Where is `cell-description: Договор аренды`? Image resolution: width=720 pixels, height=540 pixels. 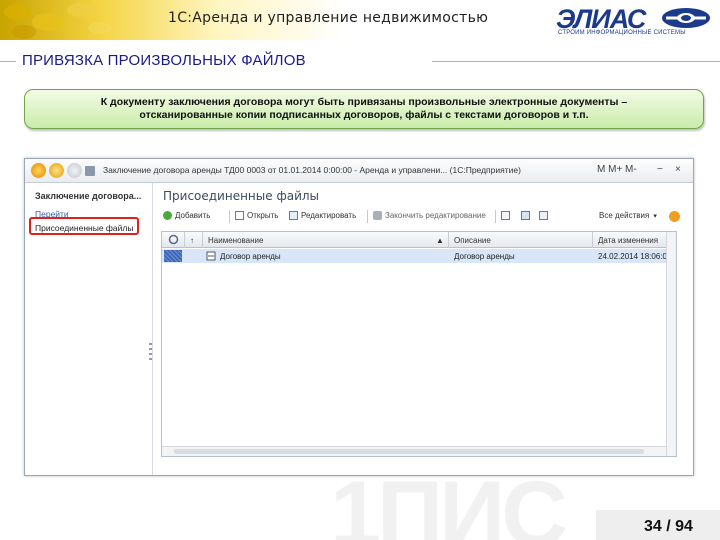
cell-description: Договор аренды is located at coordinates (484, 256).